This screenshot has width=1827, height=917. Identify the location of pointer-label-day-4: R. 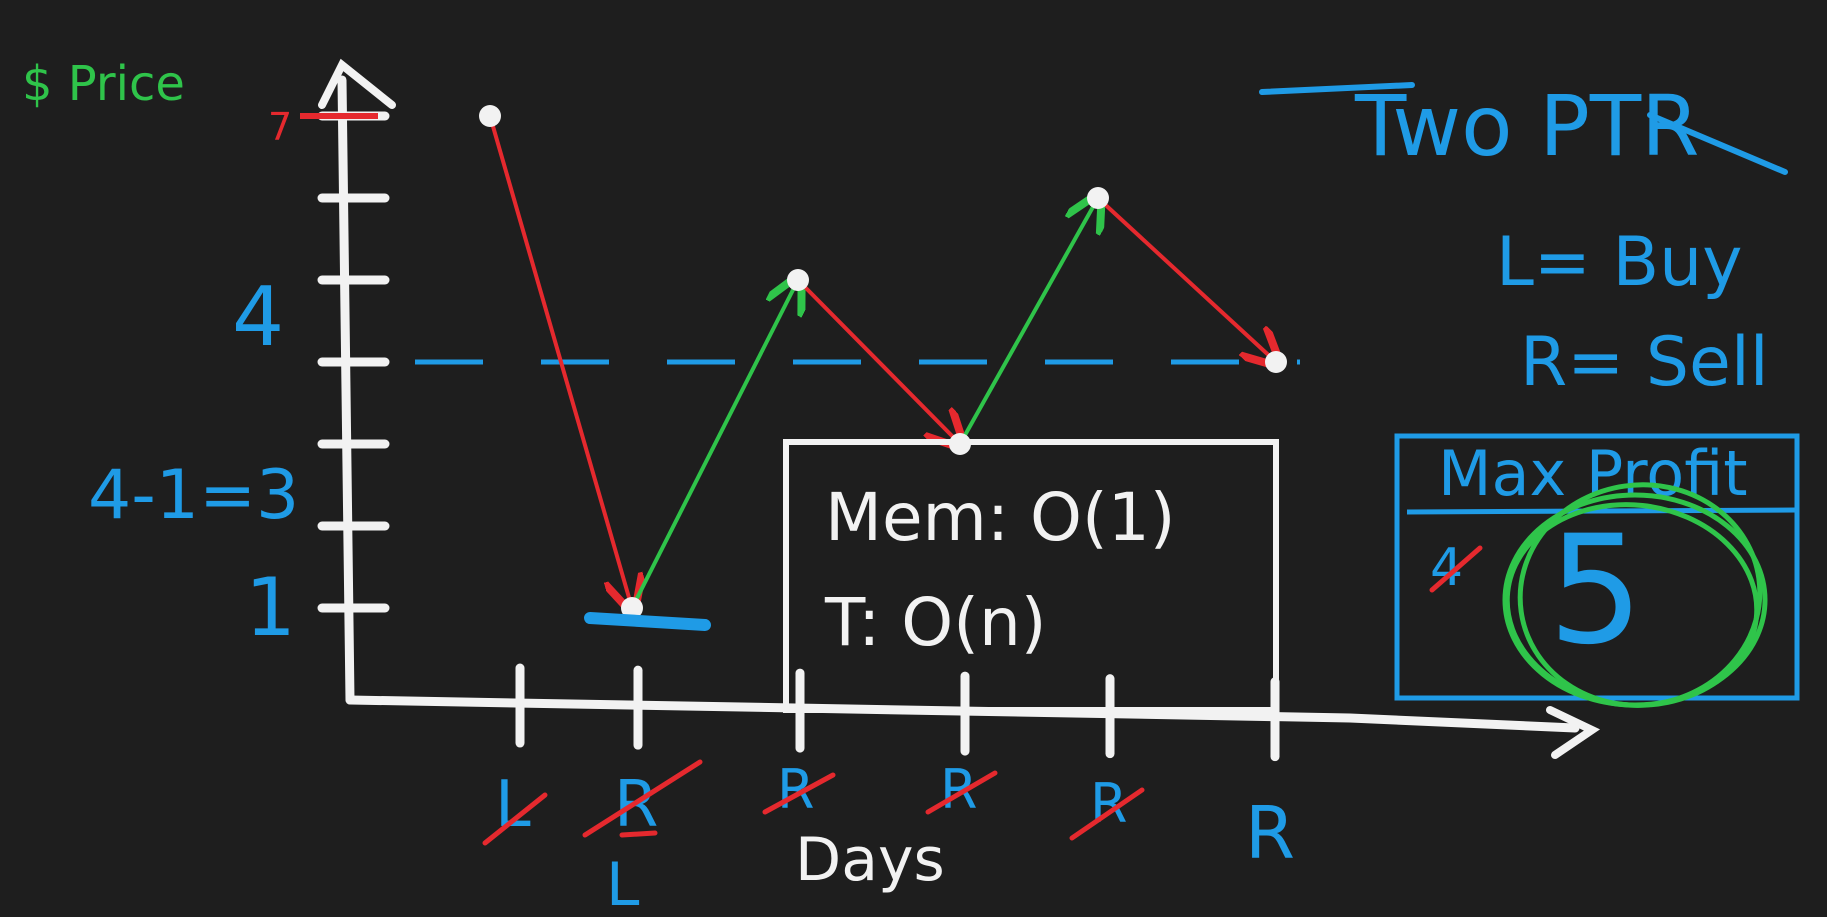
(959, 789).